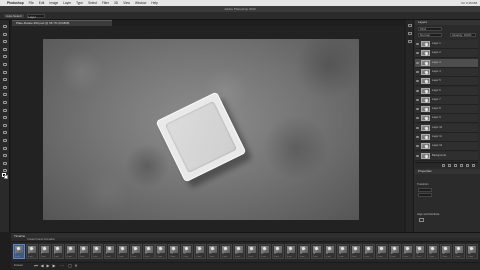  What do you see at coordinates (446, 91) in the screenshot?
I see `layer-row: Layer 6` at bounding box center [446, 91].